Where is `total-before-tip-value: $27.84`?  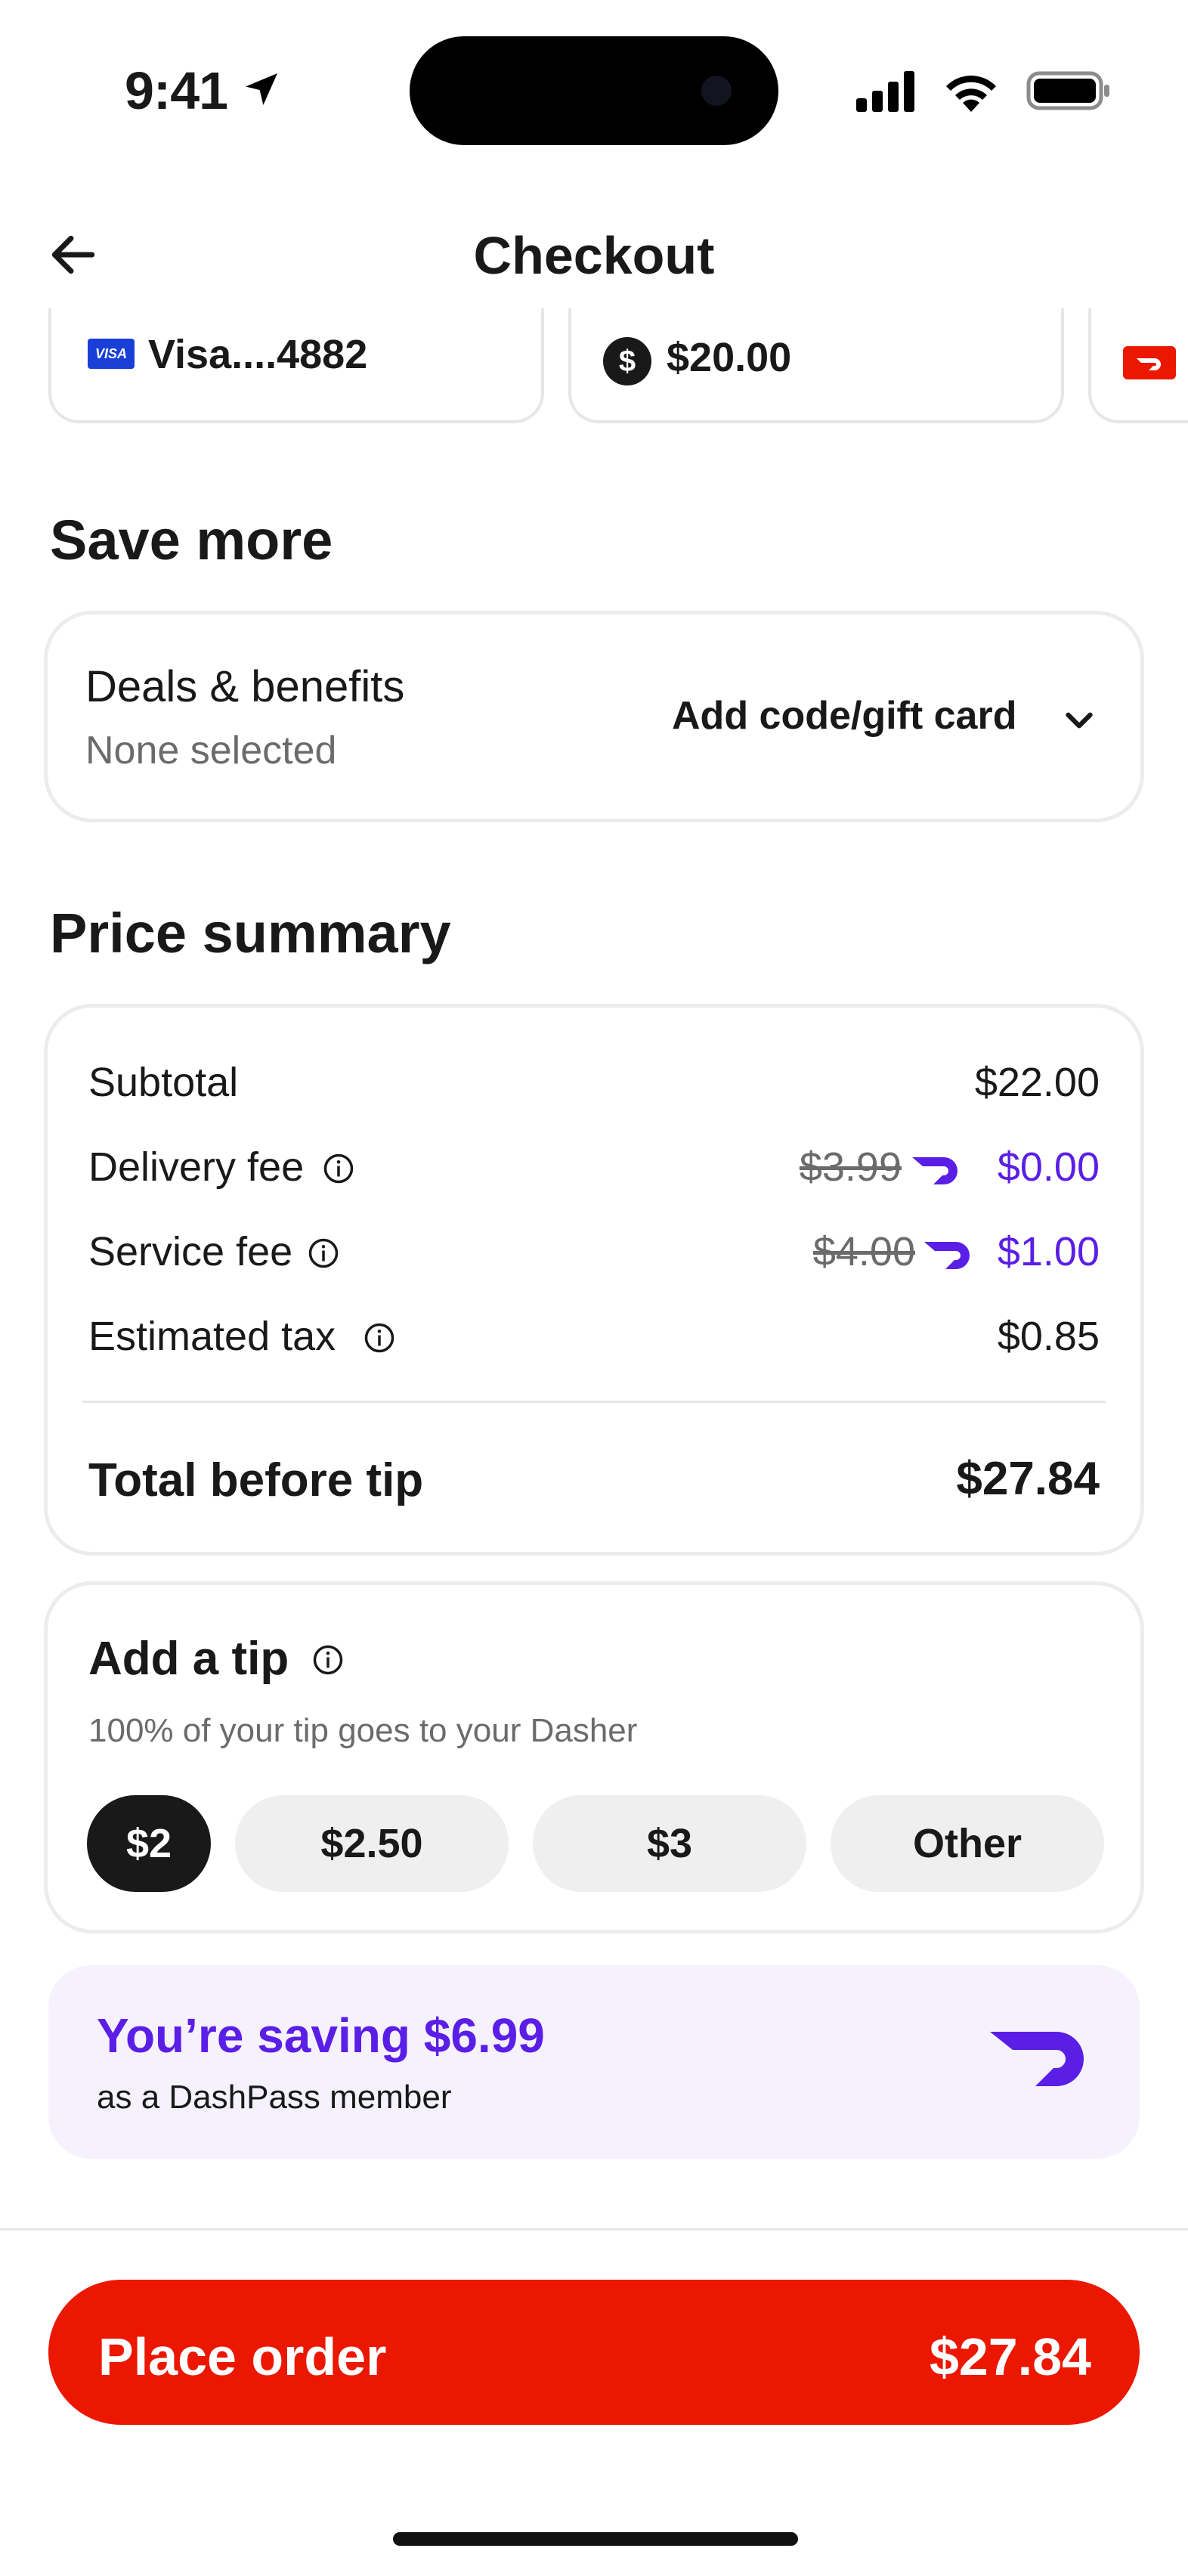 total-before-tip-value: $27.84 is located at coordinates (1028, 1479).